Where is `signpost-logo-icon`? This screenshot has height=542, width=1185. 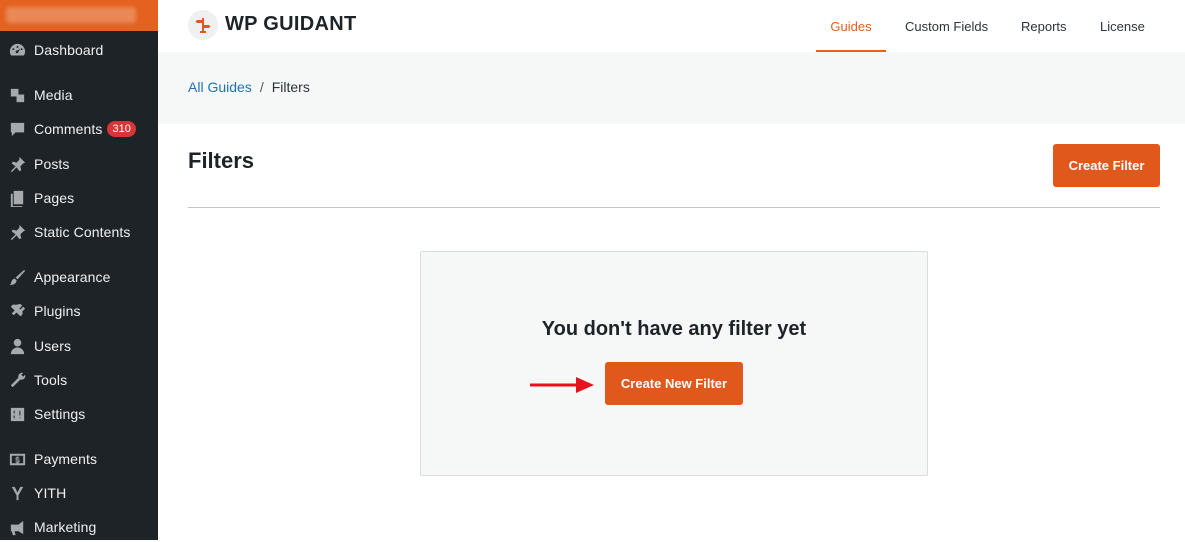
signpost-logo-icon is located at coordinates (203, 25).